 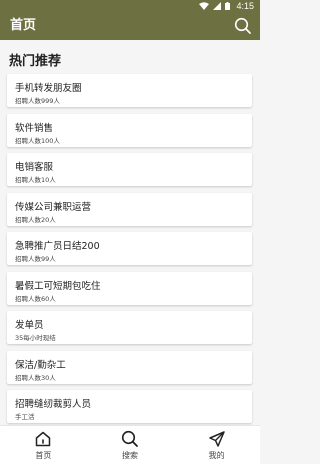 I want to click on nav-item-home: 首页, so click(x=43, y=445).